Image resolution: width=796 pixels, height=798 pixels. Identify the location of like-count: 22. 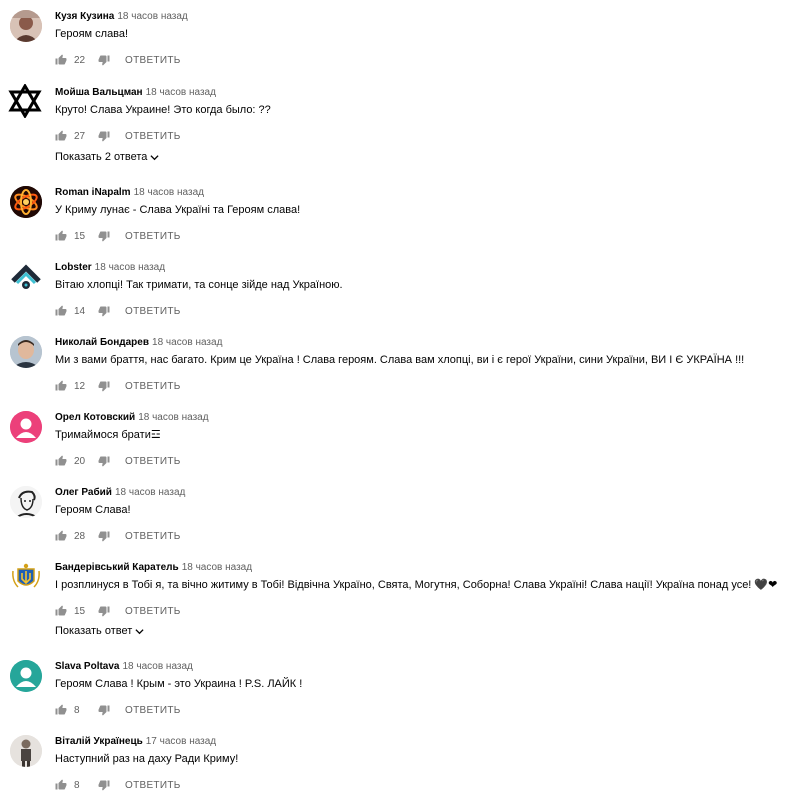
(80, 60).